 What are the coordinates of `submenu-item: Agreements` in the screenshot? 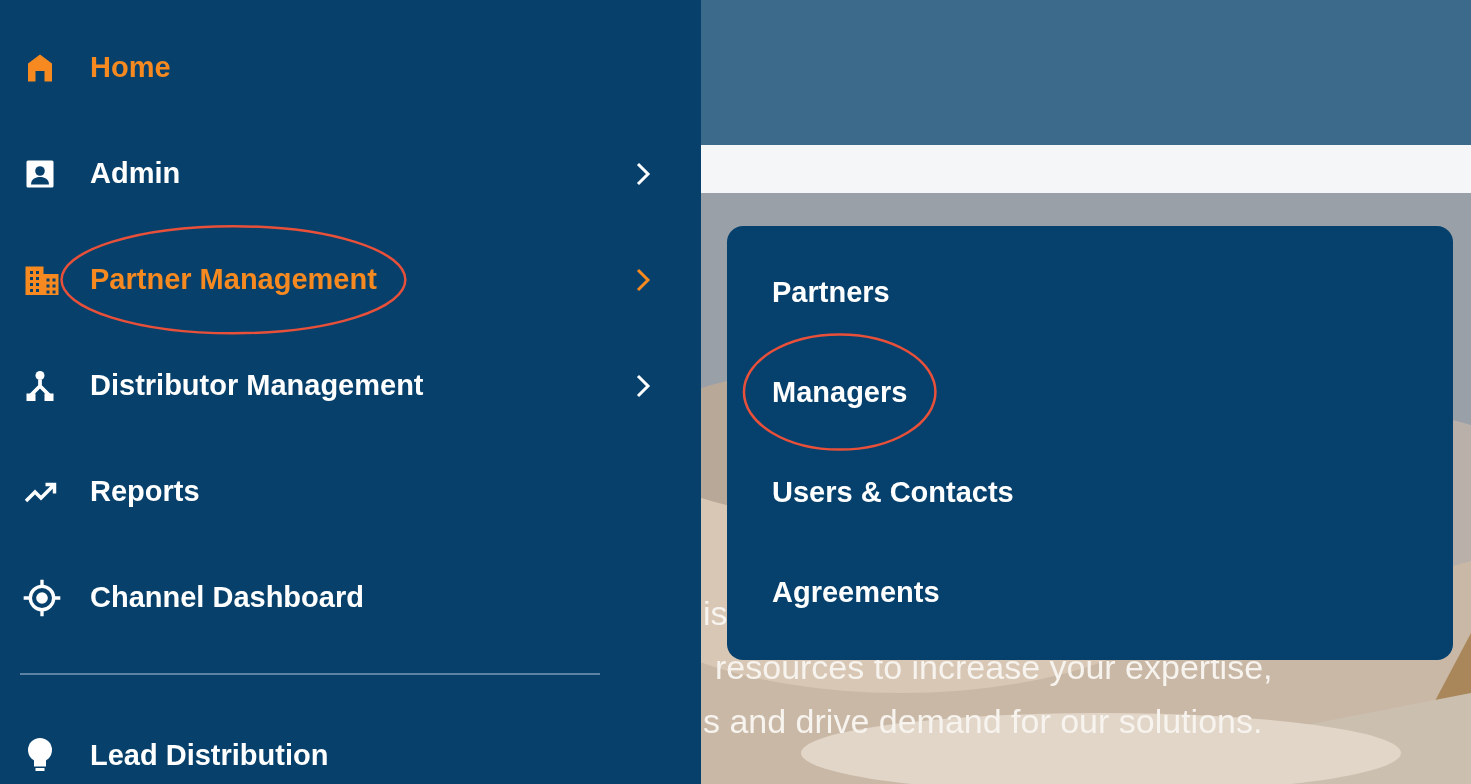 It's located at (856, 592).